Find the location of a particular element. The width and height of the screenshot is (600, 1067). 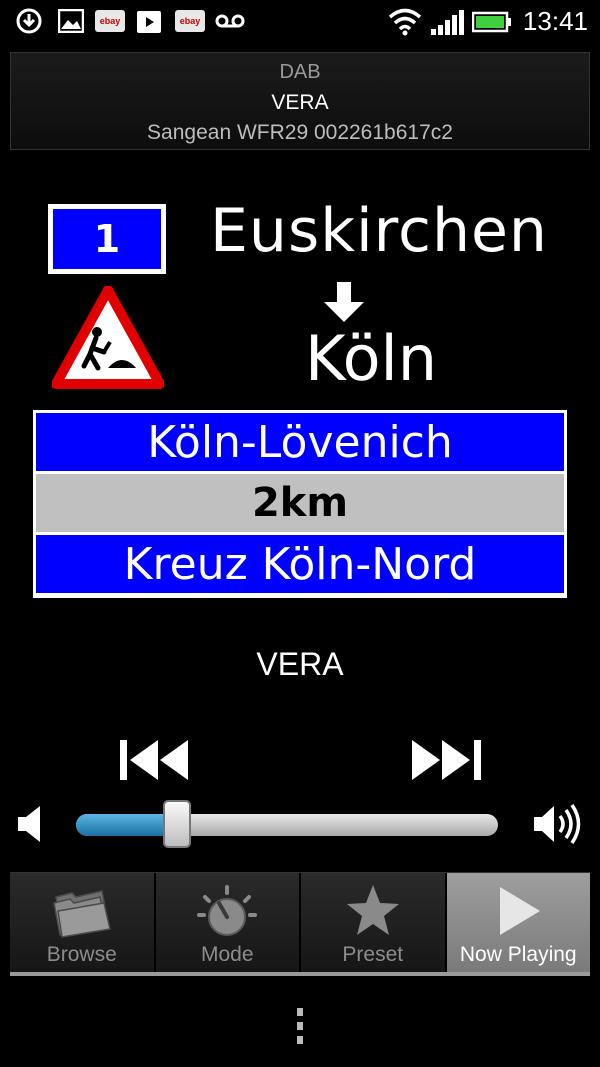

arrow-down-icon is located at coordinates (344, 303).